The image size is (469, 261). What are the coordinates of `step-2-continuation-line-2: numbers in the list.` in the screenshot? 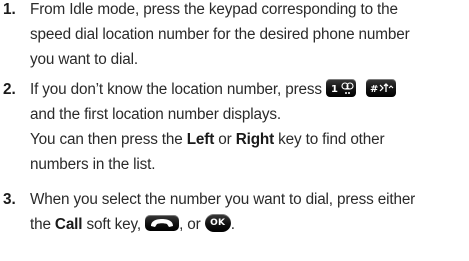 It's located at (93, 164).